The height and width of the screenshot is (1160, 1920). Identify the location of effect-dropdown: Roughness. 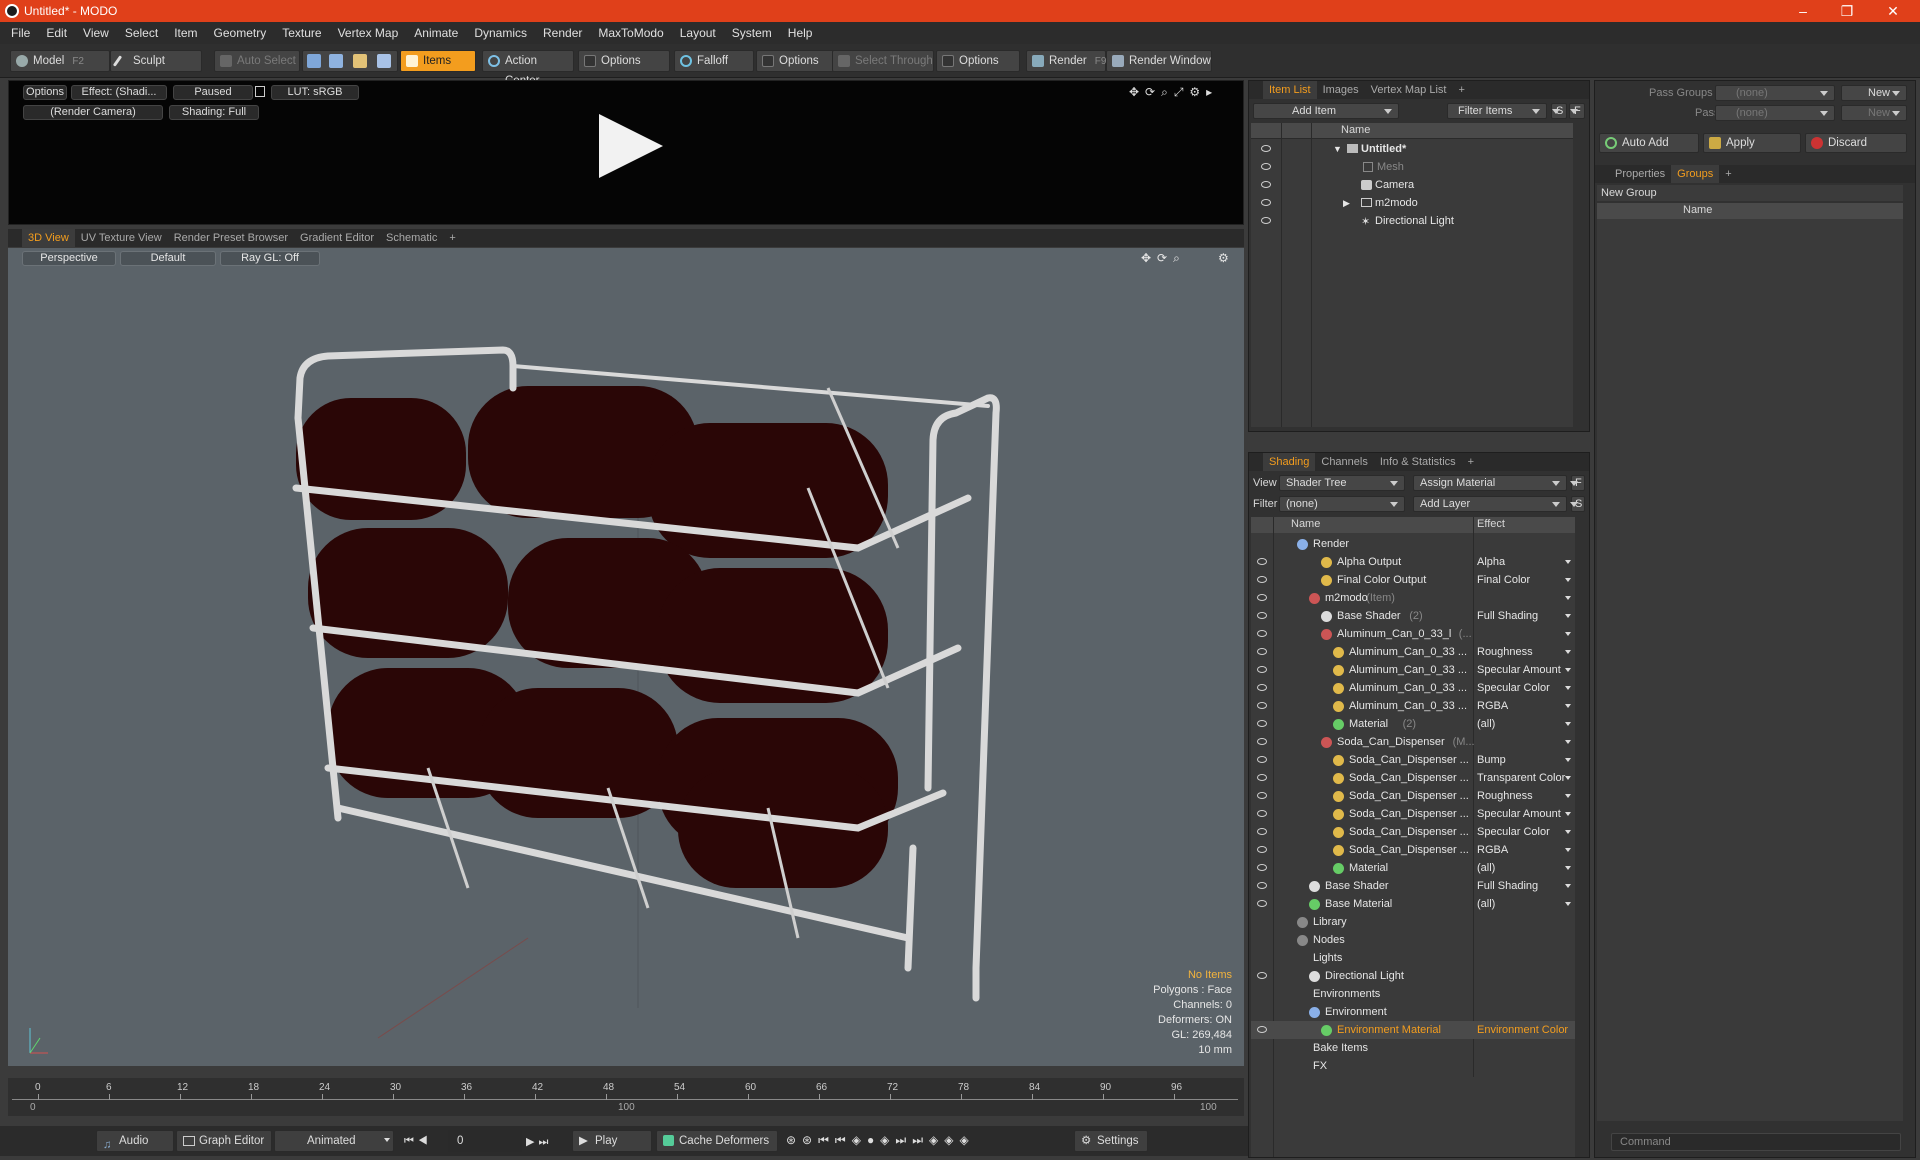
(1505, 796).